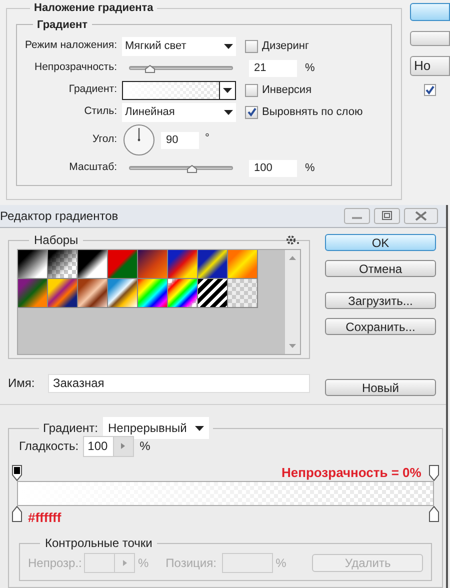  What do you see at coordinates (180, 140) in the screenshot?
I see `number-field: 90` at bounding box center [180, 140].